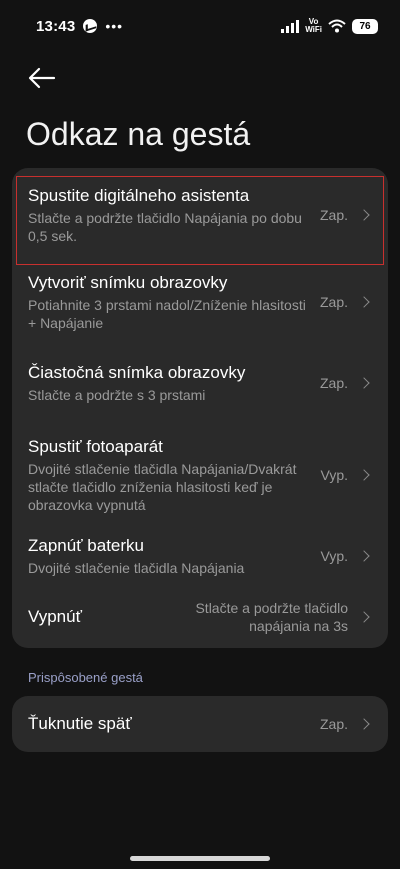 Image resolution: width=400 pixels, height=869 pixels. What do you see at coordinates (114, 26) in the screenshot?
I see `more-notifications-icon: •••` at bounding box center [114, 26].